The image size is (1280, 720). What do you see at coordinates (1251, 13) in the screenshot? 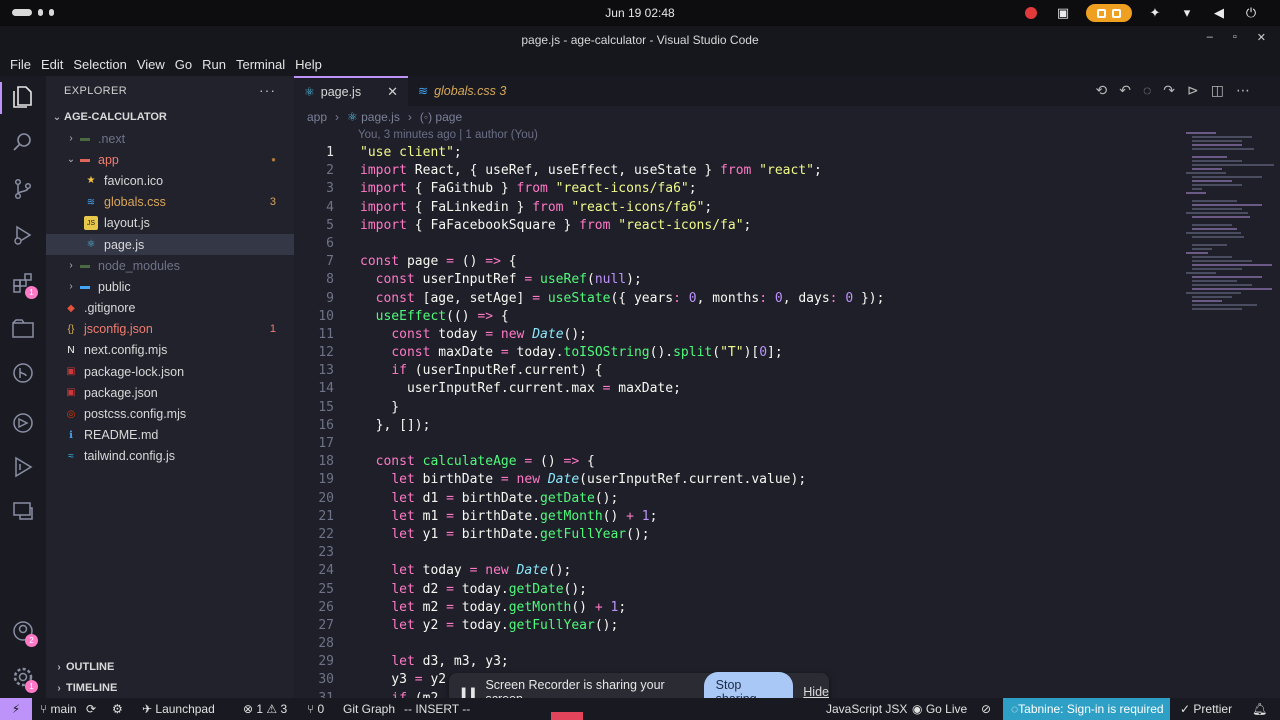
I see `power-icon: ⏻` at bounding box center [1251, 13].